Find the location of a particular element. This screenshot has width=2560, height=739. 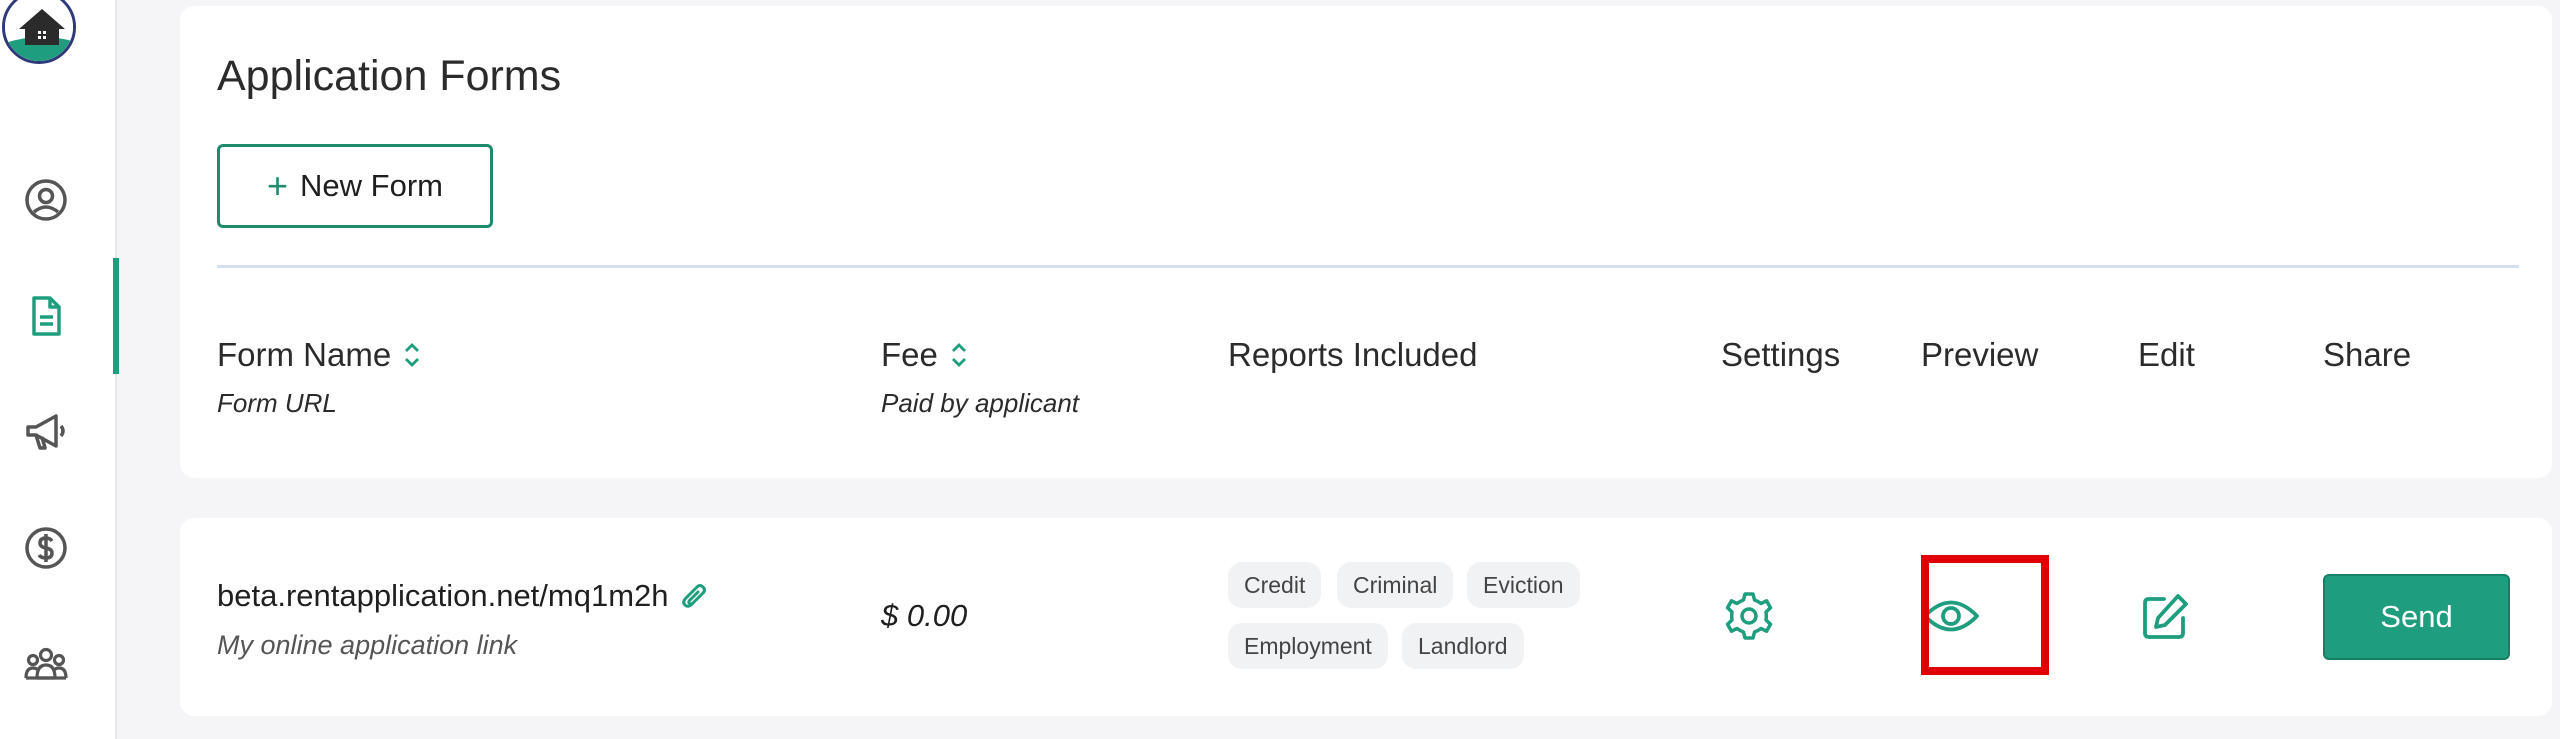

column-preview-label: Preview is located at coordinates (1980, 354).